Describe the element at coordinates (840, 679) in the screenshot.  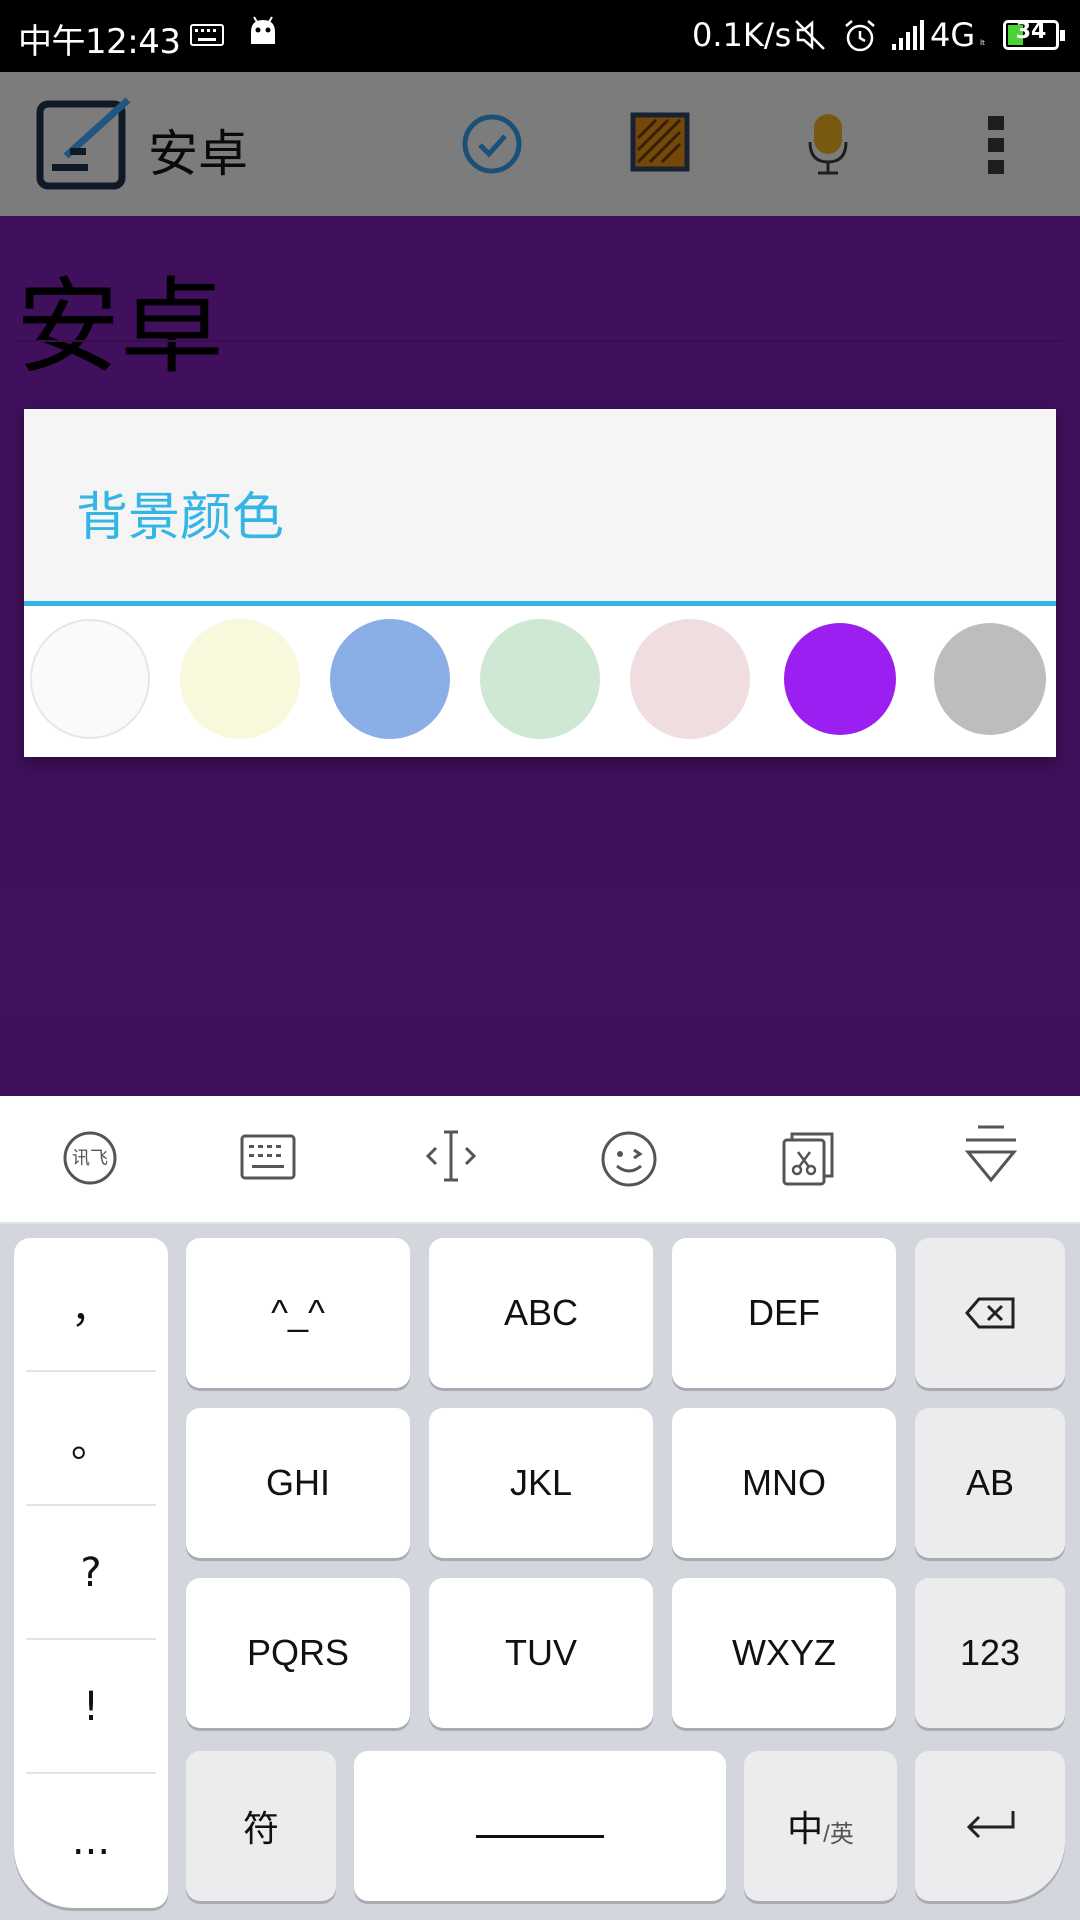
I see `swatch-purple` at that location.